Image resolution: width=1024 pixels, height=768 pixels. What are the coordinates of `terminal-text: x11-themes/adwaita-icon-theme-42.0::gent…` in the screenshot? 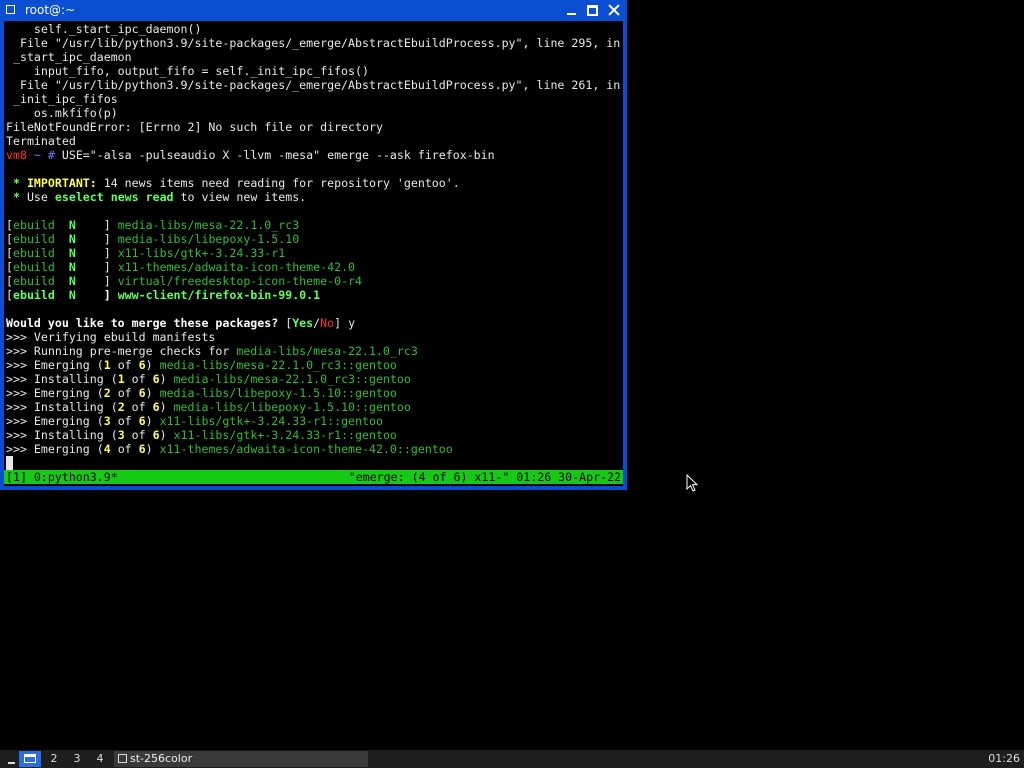 It's located at (306, 449).